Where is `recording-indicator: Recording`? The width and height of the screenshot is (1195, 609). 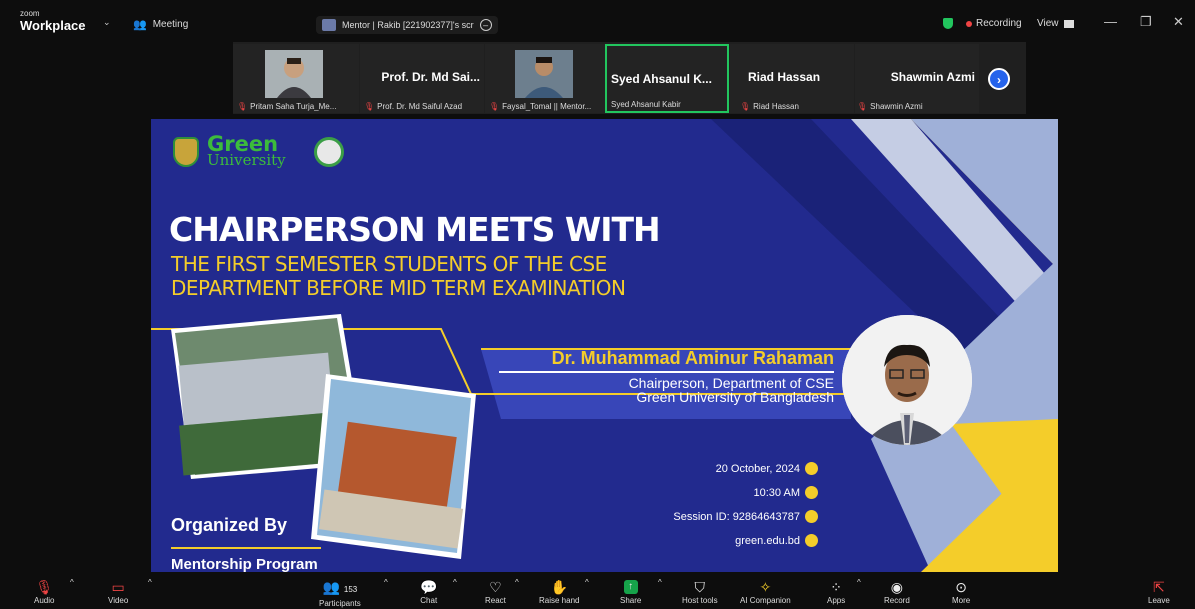 recording-indicator: Recording is located at coordinates (994, 23).